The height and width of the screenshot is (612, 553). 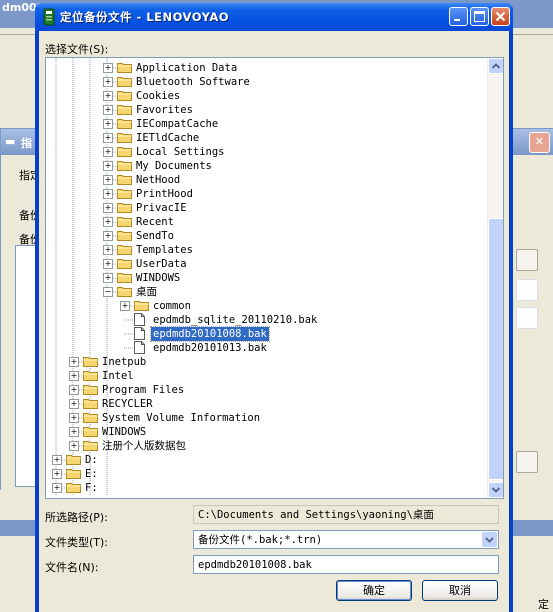 I want to click on collapse-icon: −, so click(x=108, y=292).